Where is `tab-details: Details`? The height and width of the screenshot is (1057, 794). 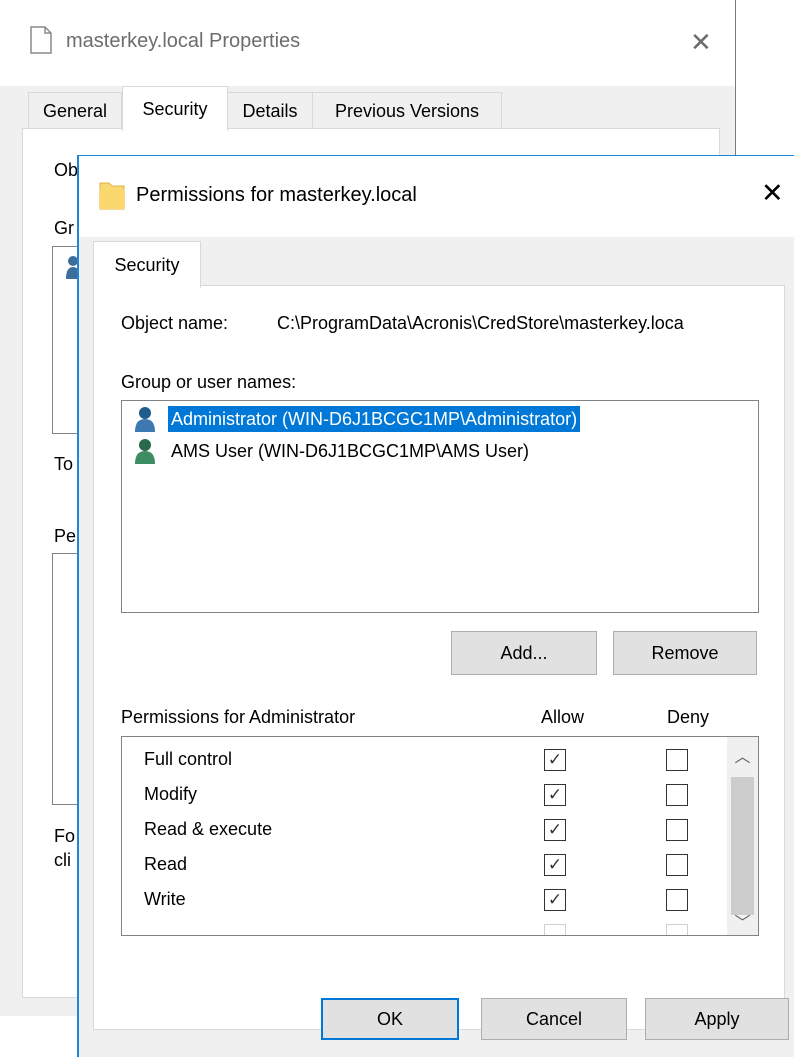 tab-details: Details is located at coordinates (270, 110).